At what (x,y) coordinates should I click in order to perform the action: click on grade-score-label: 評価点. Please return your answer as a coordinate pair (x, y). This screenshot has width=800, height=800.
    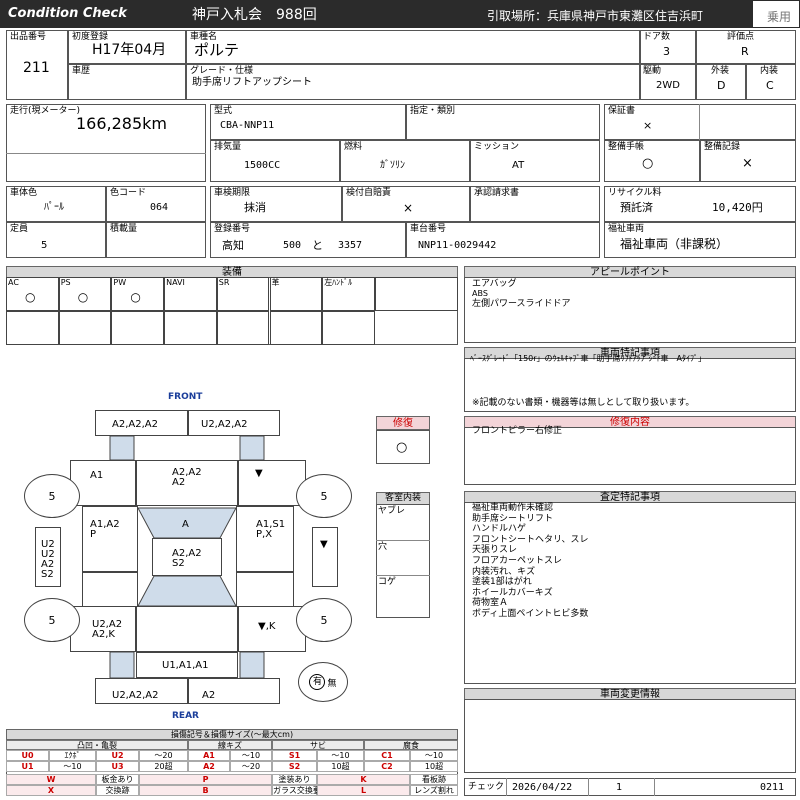
    Looking at the image, I should click on (741, 37).